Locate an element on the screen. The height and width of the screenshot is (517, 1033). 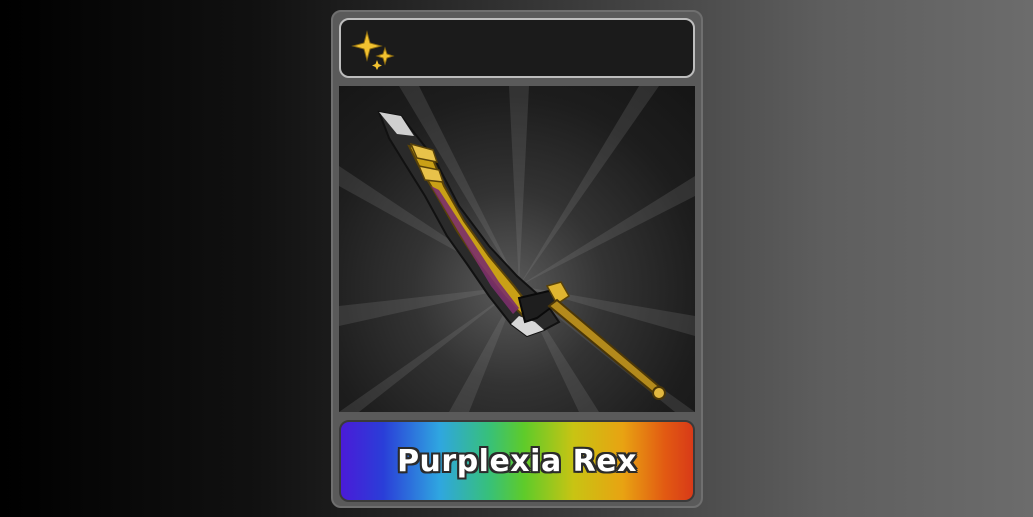
item-name: Purplexia Rex is located at coordinates (517, 461).